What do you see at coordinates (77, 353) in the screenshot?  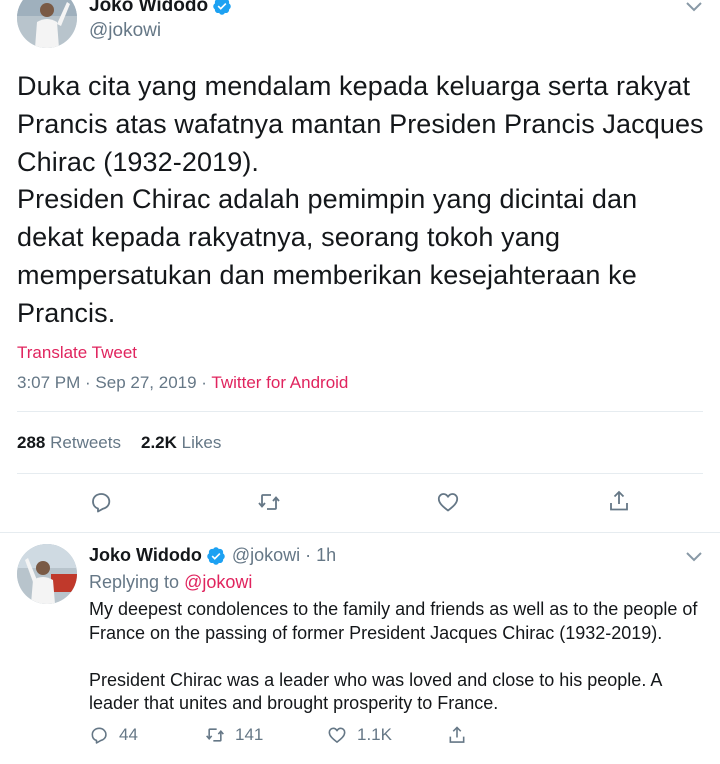 I see `translate-tweet-link: Translate Tweet` at bounding box center [77, 353].